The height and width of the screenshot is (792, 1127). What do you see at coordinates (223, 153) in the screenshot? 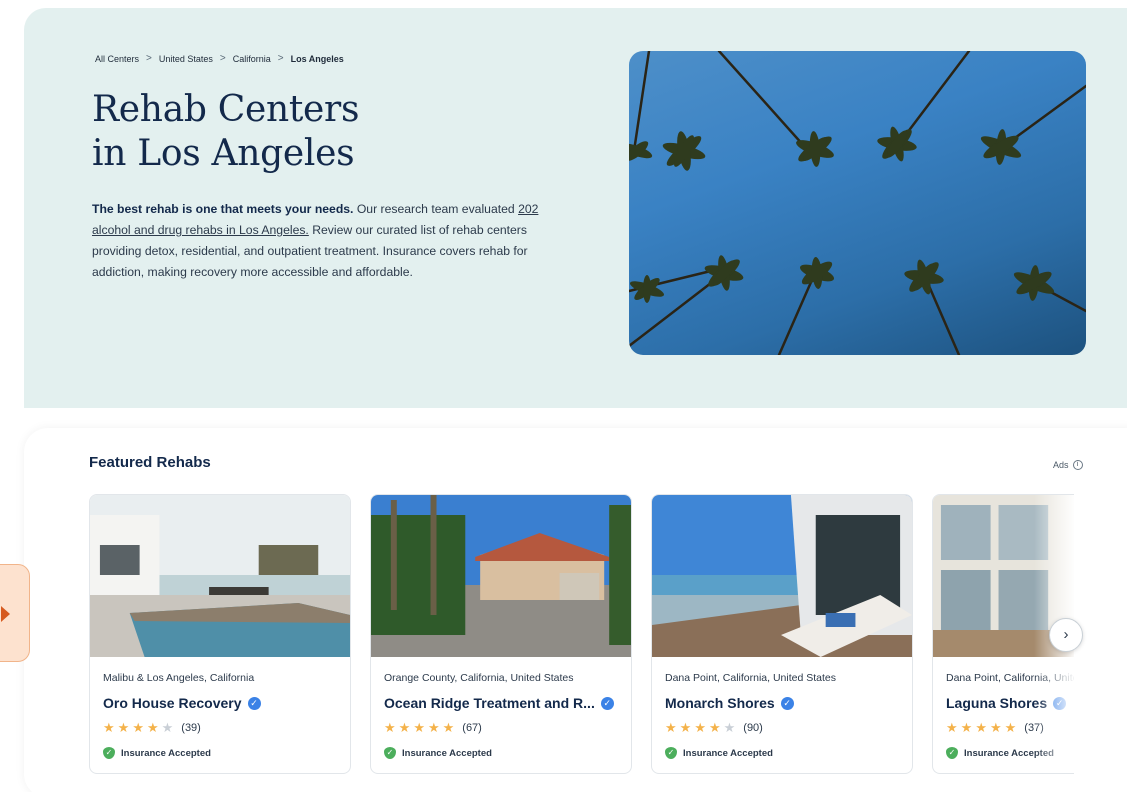
I see `page-title-line2: in Los Angeles` at bounding box center [223, 153].